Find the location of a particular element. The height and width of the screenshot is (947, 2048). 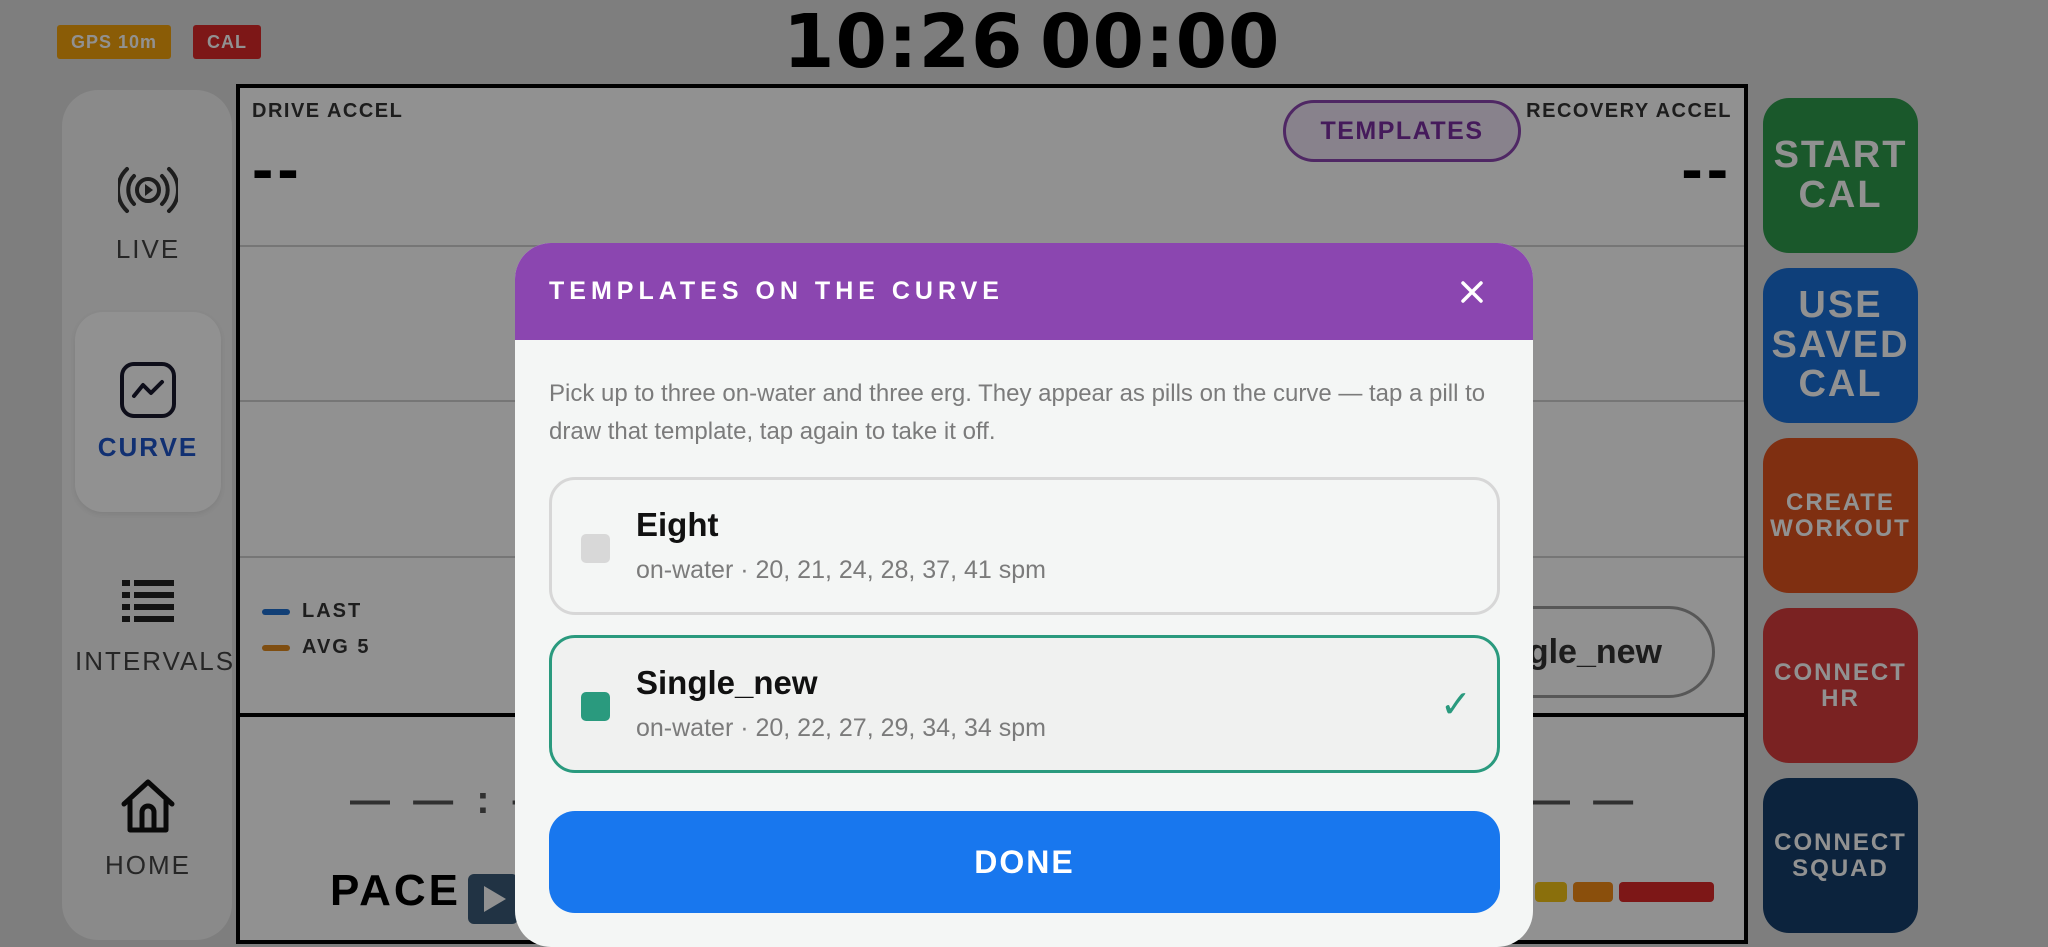

template-meta: on-water · 20, 21, 24, 28, 37, 41 spm is located at coordinates (841, 570).